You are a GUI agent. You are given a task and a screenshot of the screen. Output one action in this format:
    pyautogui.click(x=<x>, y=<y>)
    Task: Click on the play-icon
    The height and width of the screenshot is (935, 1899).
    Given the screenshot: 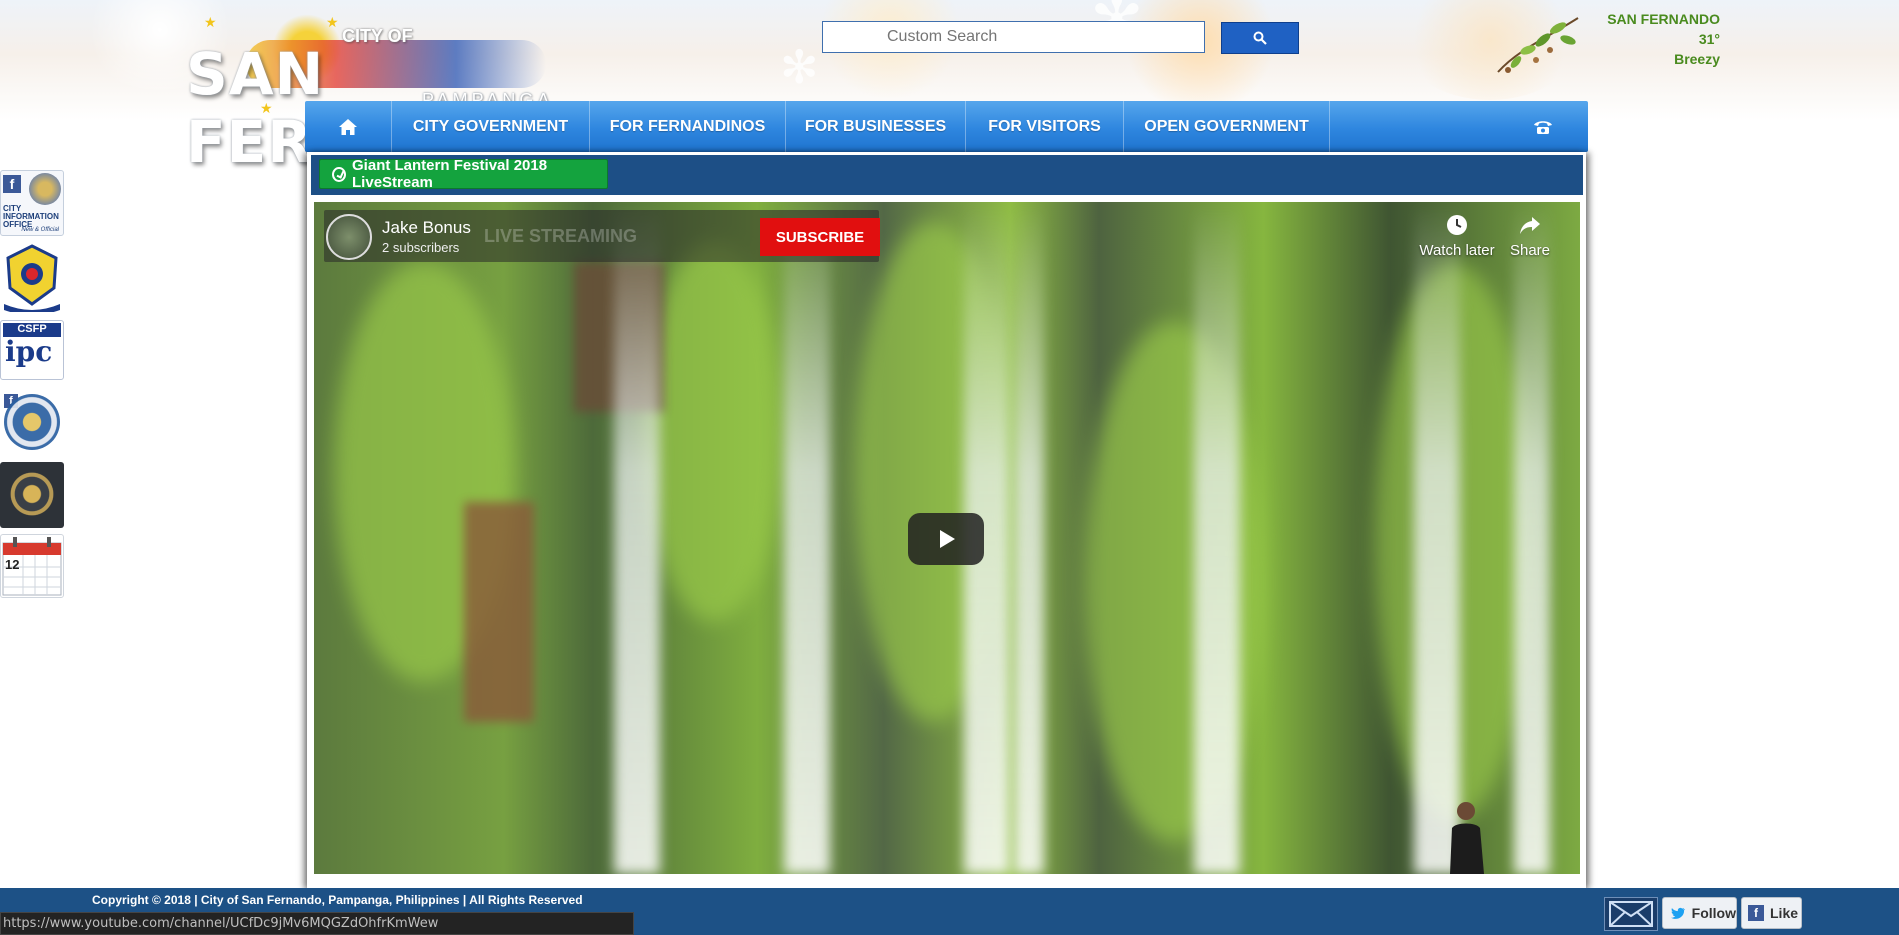 What is the action you would take?
    pyautogui.click(x=947, y=539)
    